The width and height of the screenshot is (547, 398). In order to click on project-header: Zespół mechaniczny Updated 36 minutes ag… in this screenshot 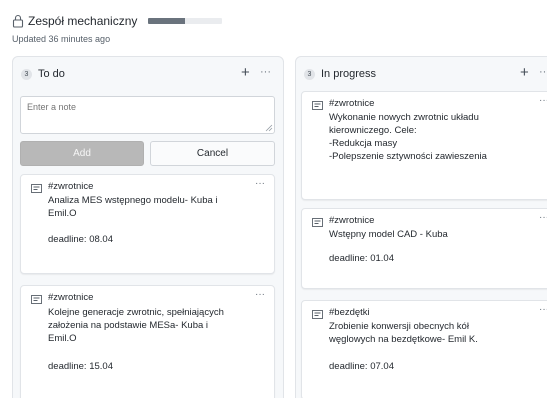, I will do `click(279, 28)`.